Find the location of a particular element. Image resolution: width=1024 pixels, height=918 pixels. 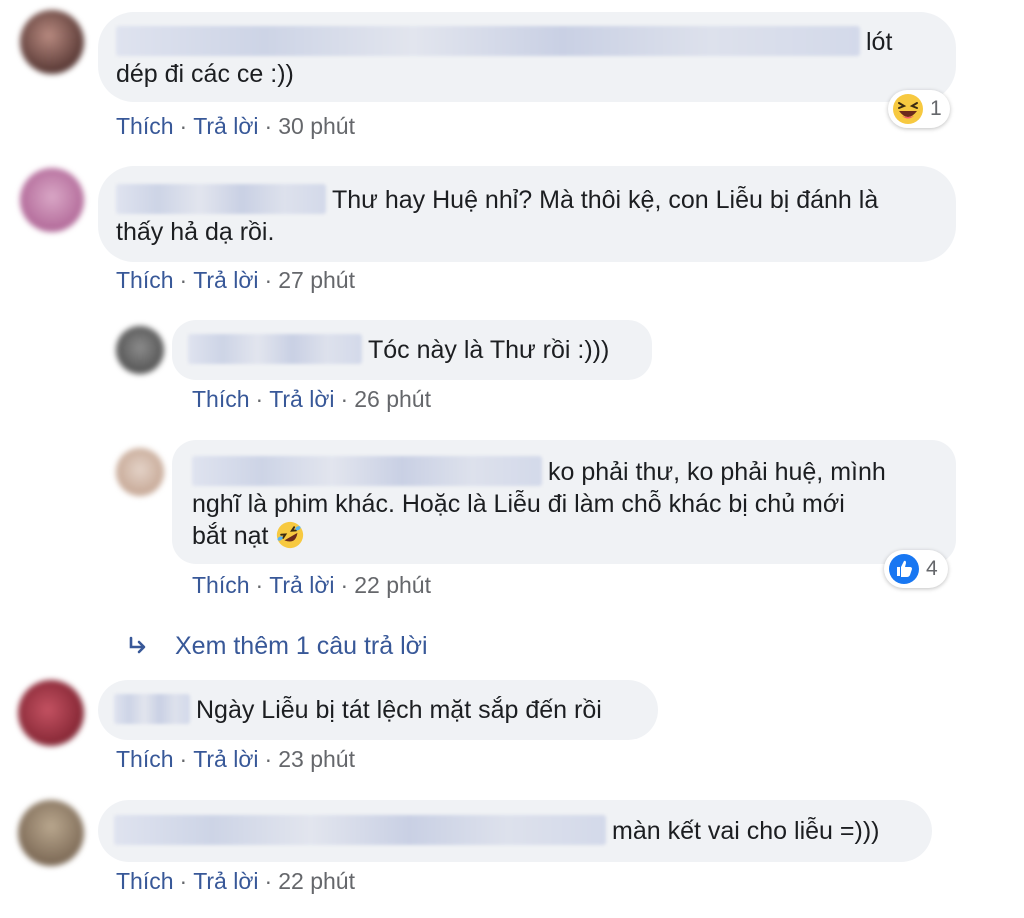

comment-actions: Thích · Trả lời · 27 phút is located at coordinates (235, 280).